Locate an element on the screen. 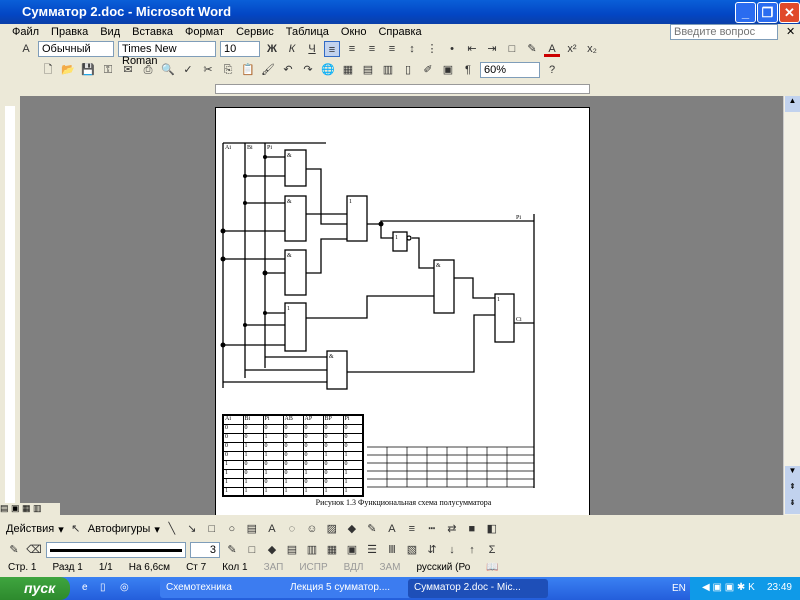 This screenshot has width=800, height=600. quicklaunch-icon: ▯ is located at coordinates (103, 587).